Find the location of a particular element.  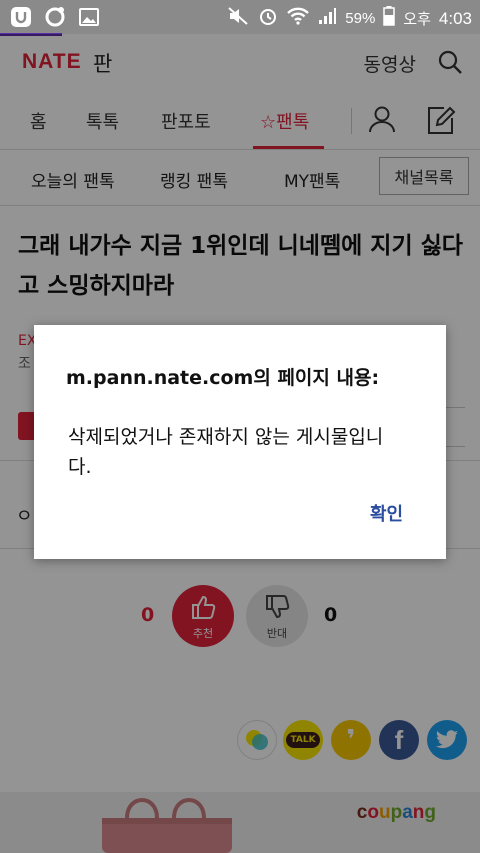

time-period: 오후 is located at coordinates (417, 19).